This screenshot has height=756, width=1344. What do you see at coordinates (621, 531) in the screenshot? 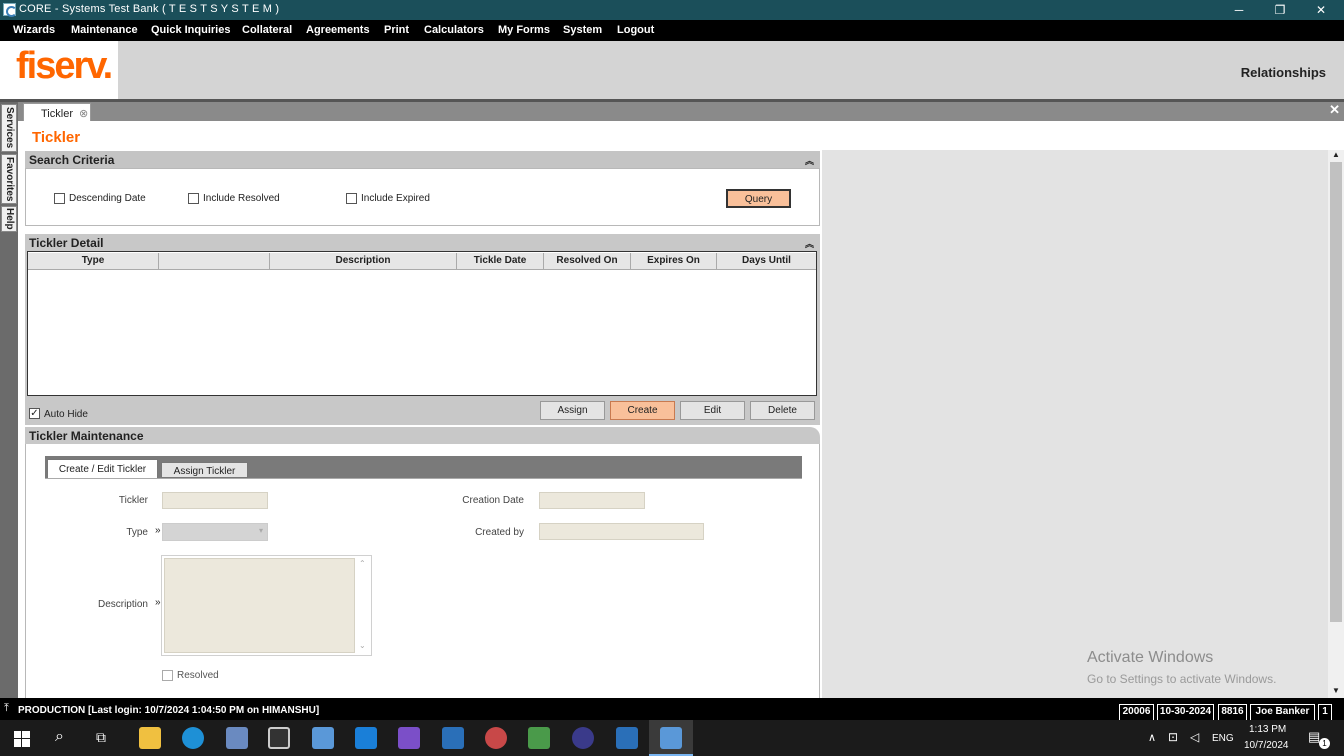
I see `created-by-field` at bounding box center [621, 531].